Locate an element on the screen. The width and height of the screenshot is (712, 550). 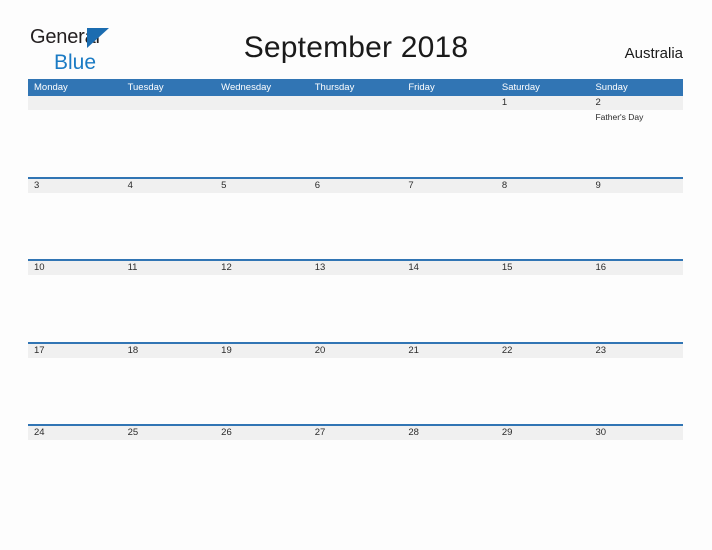
day-number: 22 is located at coordinates (507, 350).